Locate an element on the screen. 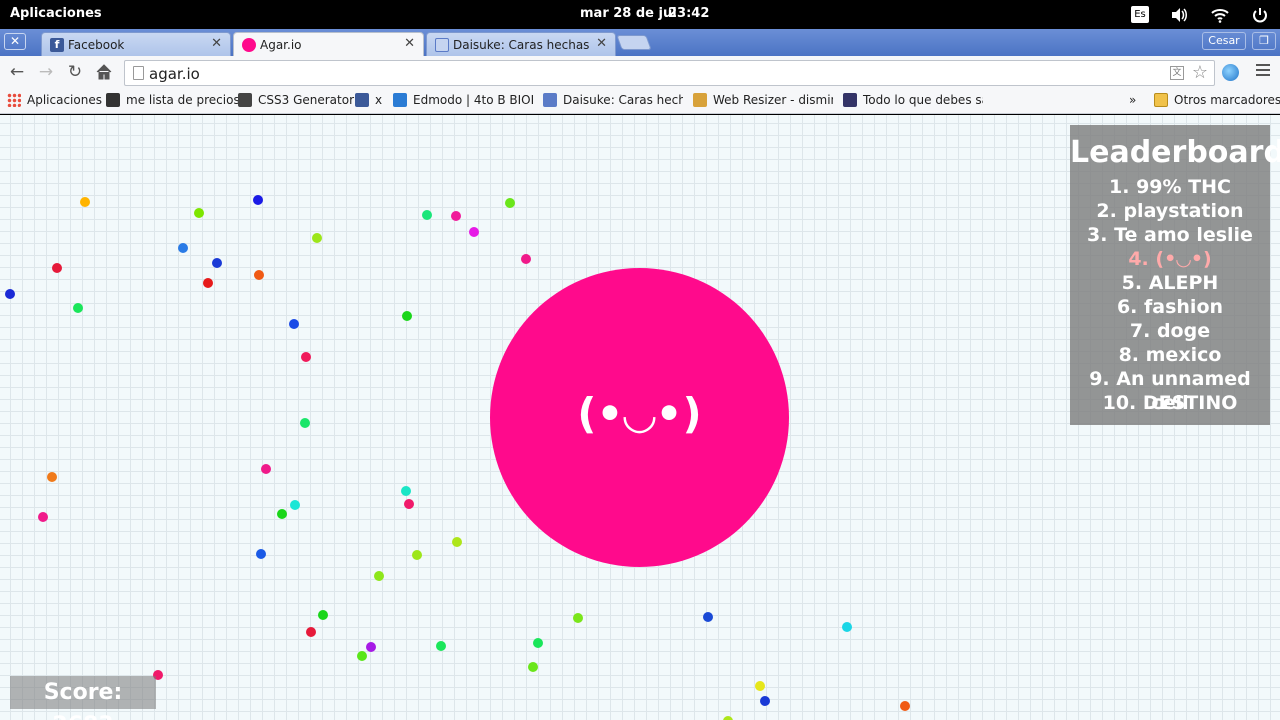  tab-title: Facebook is located at coordinates (96, 45).